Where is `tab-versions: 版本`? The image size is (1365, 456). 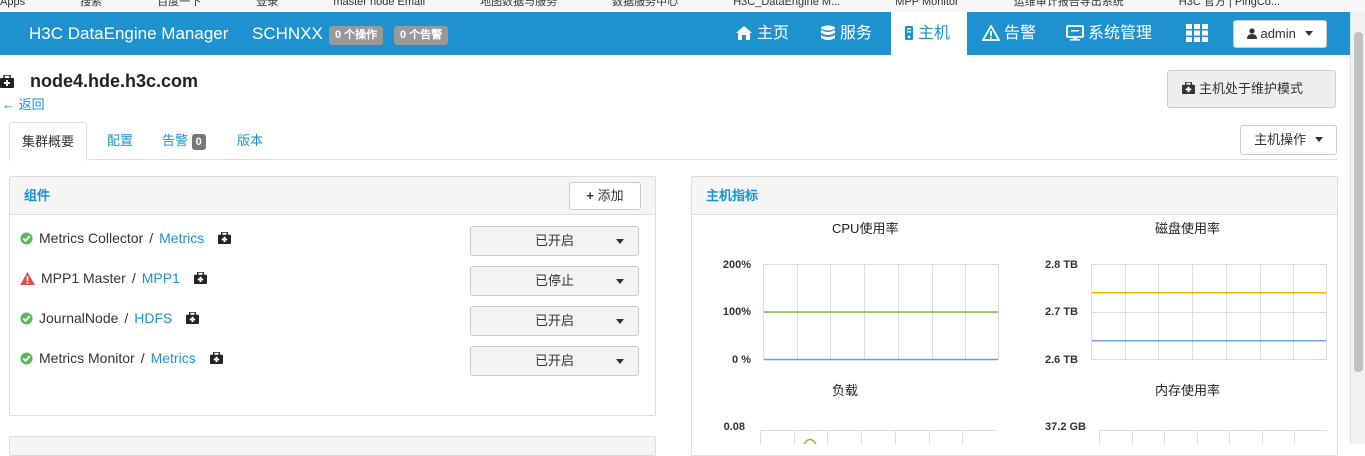
tab-versions: 版本 is located at coordinates (250, 141).